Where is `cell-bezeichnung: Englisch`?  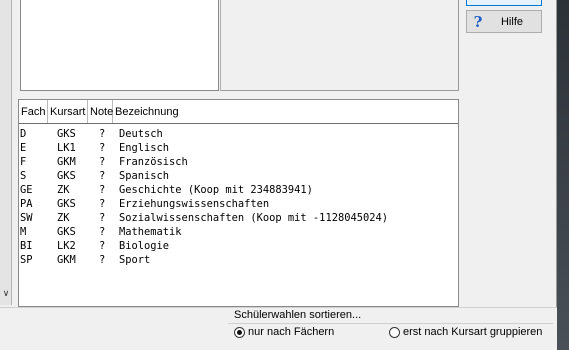
cell-bezeichnung: Englisch is located at coordinates (144, 148).